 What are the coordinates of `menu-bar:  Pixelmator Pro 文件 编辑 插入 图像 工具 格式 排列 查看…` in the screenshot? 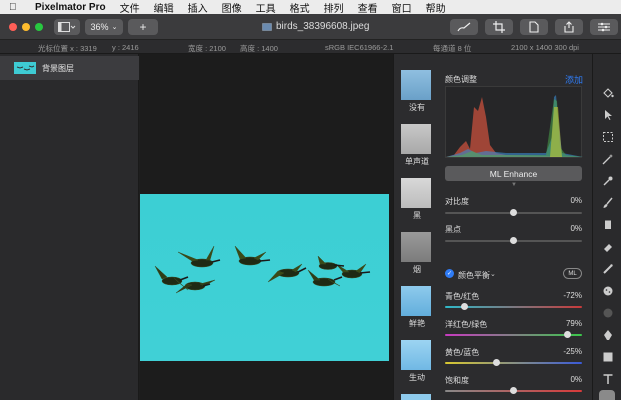 It's located at (310, 7).